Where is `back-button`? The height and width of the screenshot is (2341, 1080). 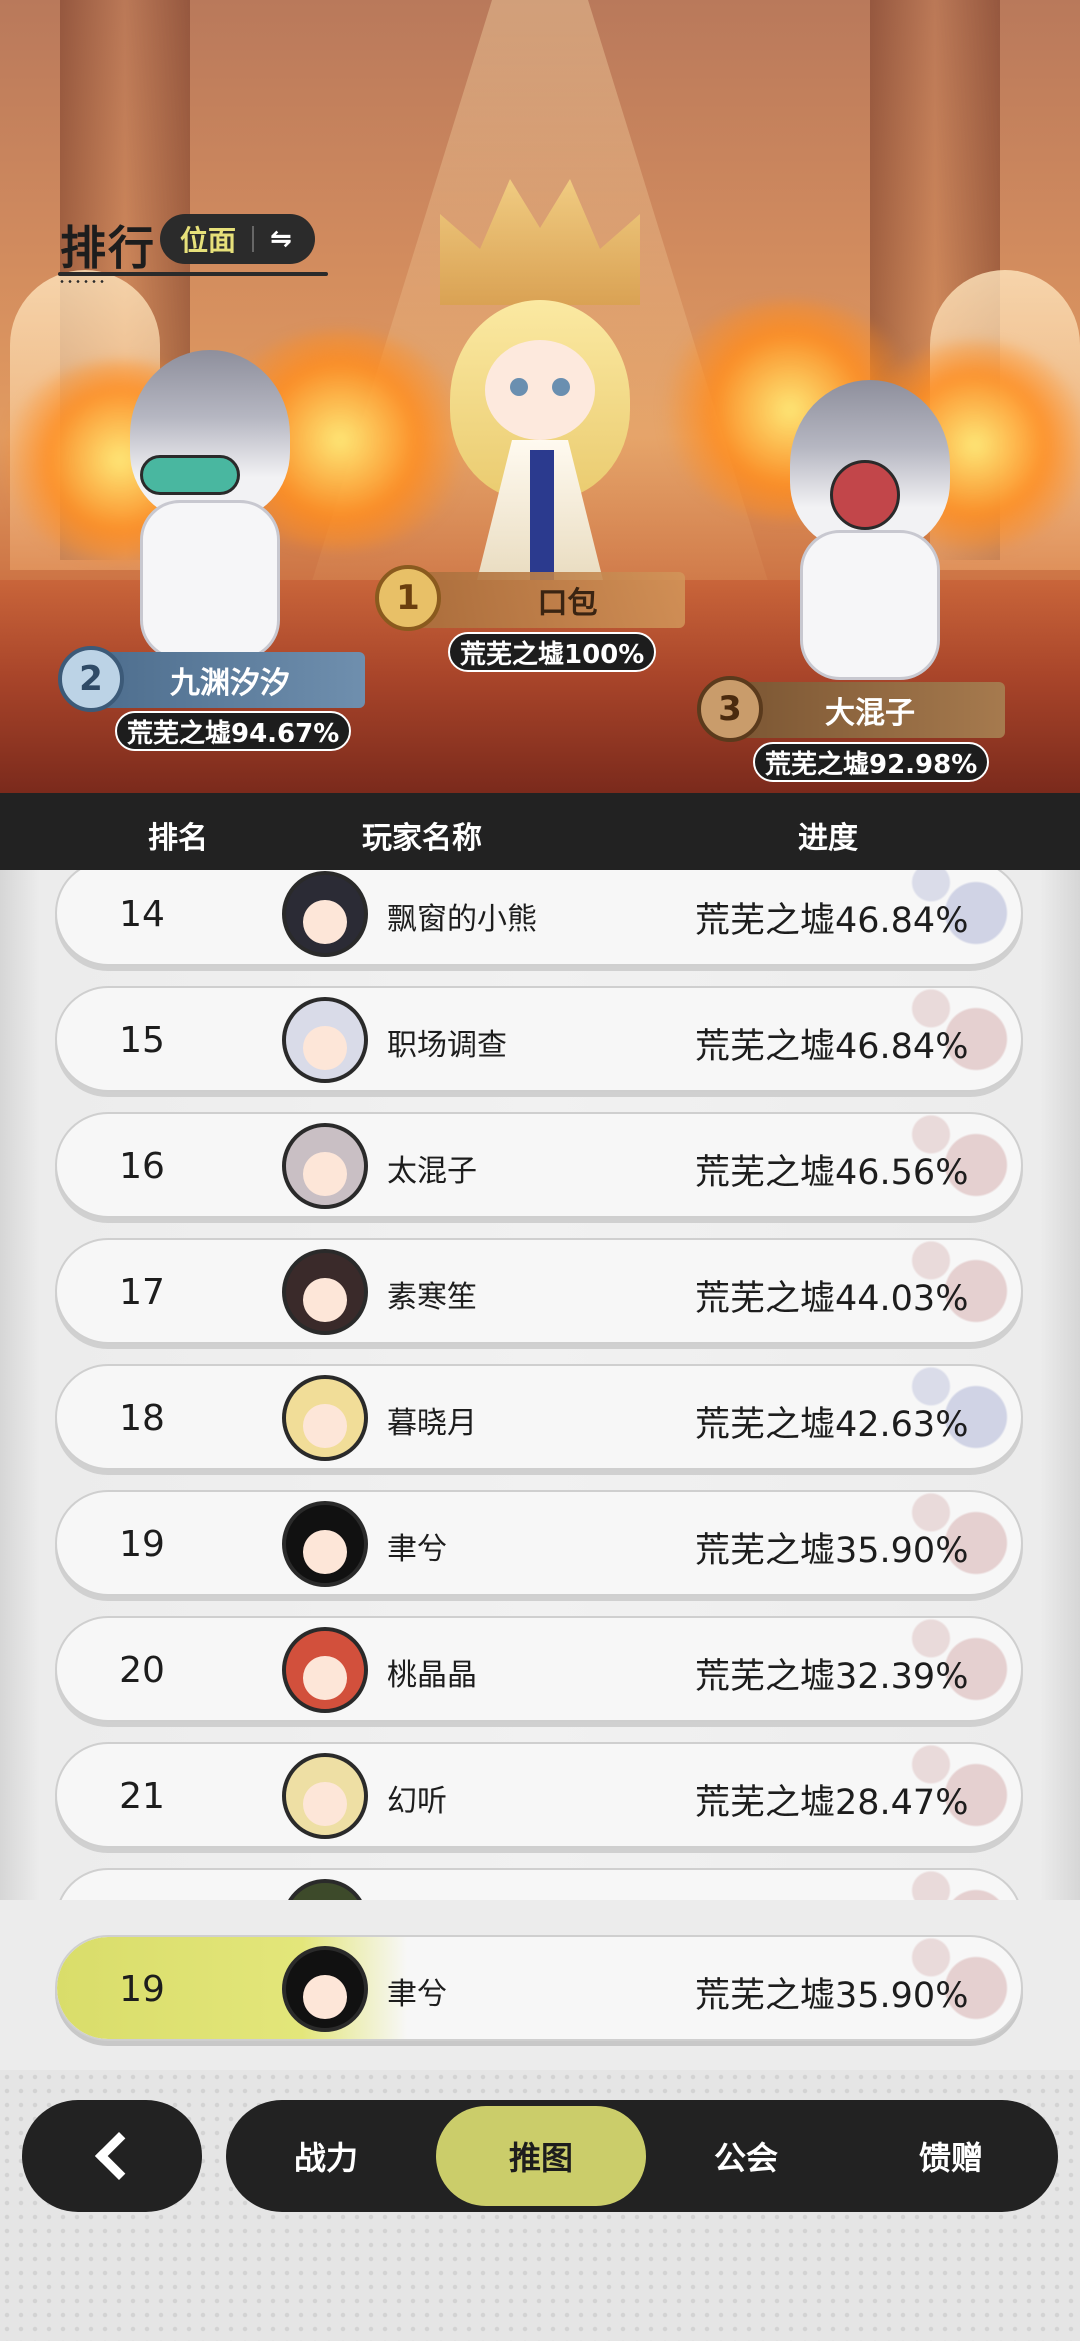 back-button is located at coordinates (112, 2156).